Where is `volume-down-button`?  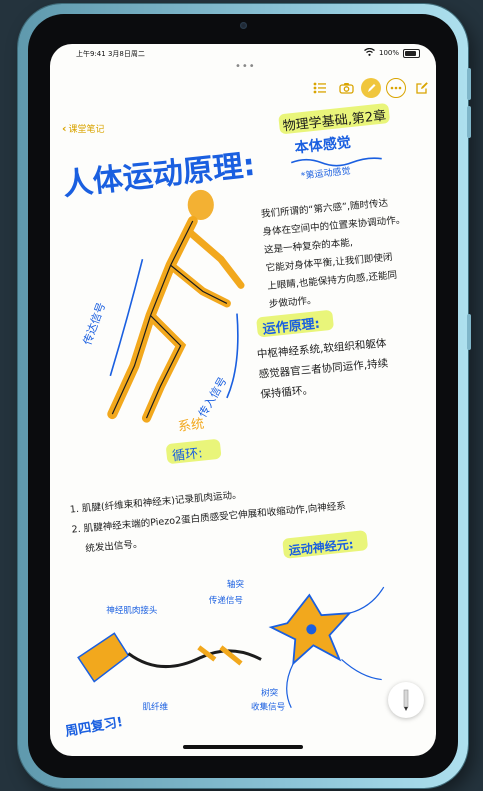
volume-down-button is located at coordinates (469, 122).